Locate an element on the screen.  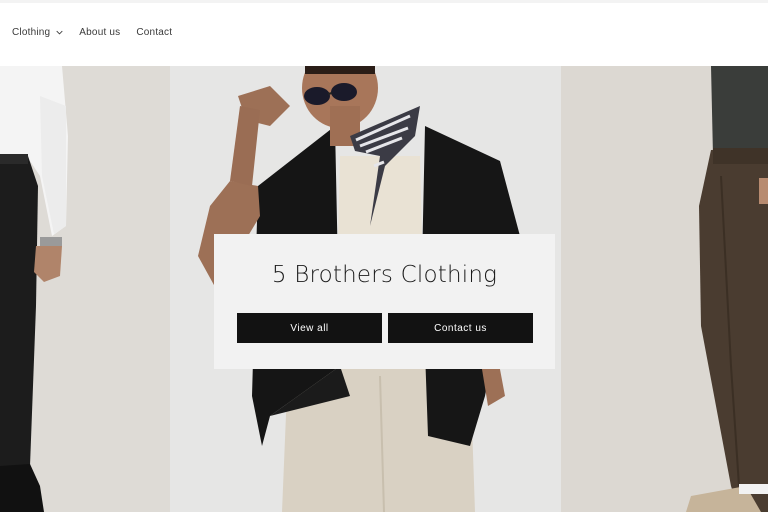
nav-item-clothing-label: Clothing is located at coordinates (31, 32).